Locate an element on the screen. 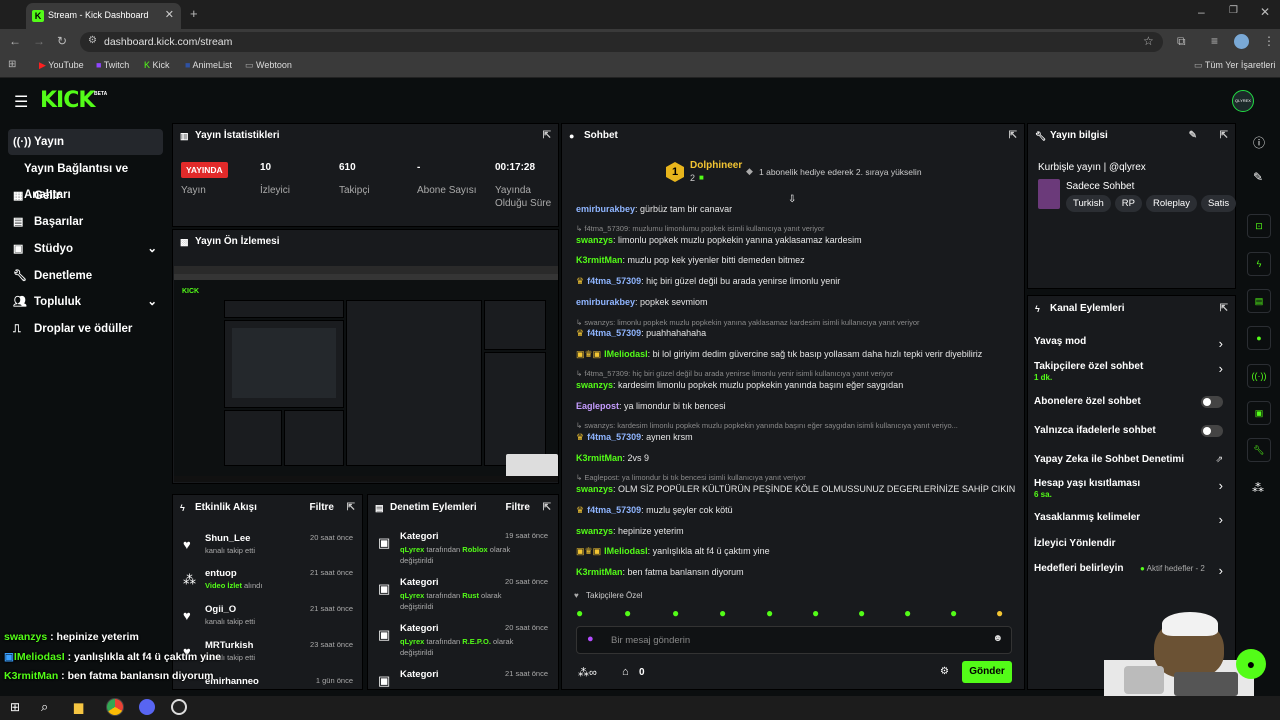  reload-icon: ↻ is located at coordinates (62, 41).